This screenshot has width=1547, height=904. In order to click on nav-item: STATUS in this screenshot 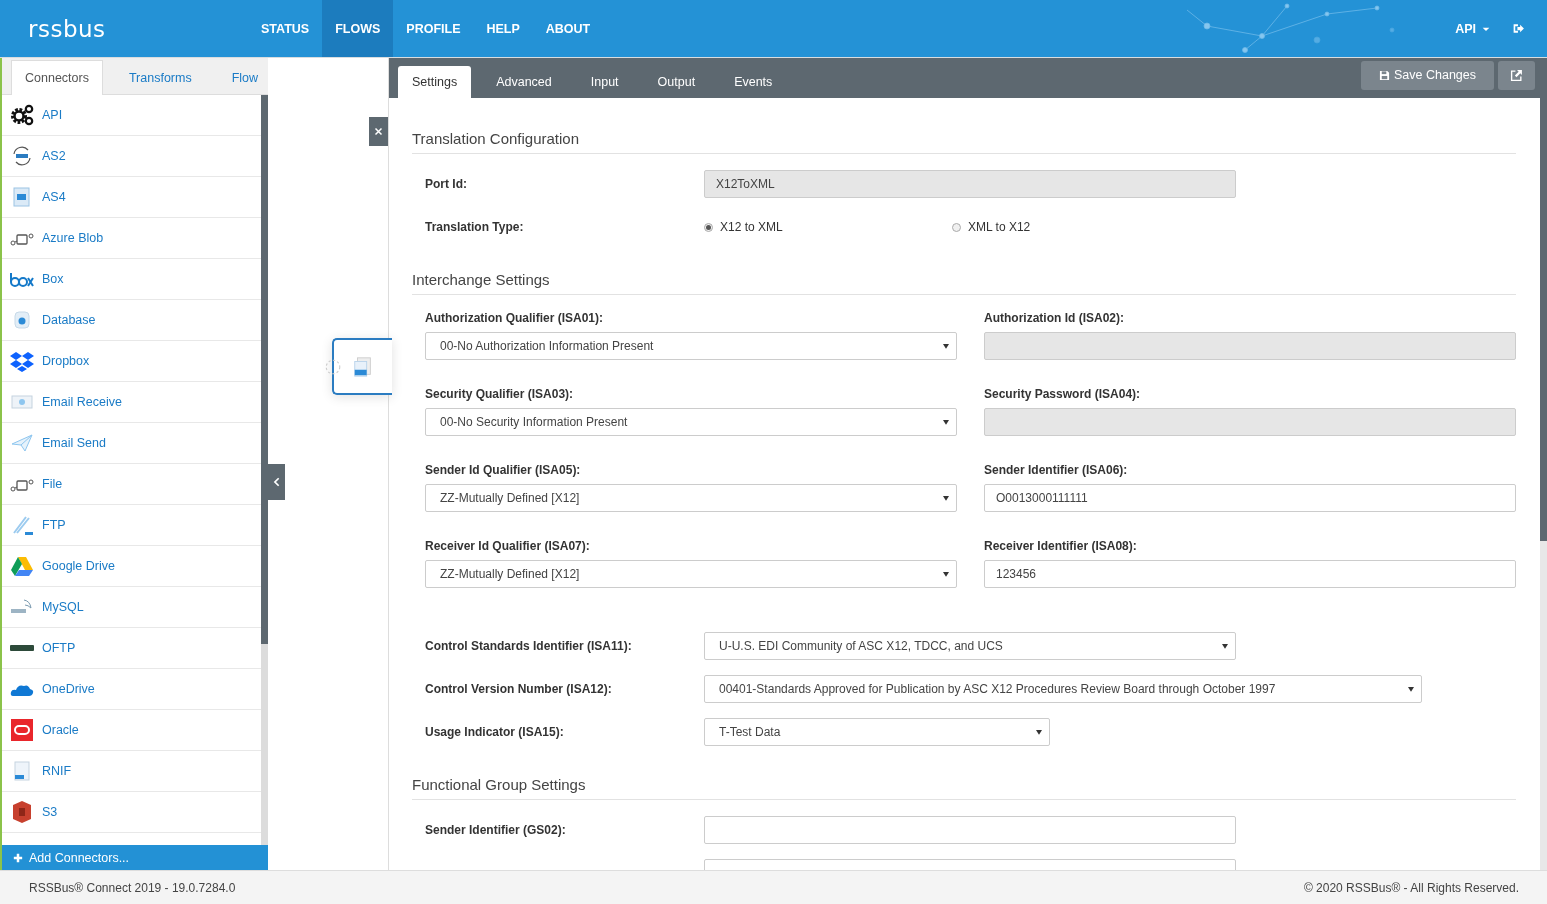, I will do `click(285, 28)`.